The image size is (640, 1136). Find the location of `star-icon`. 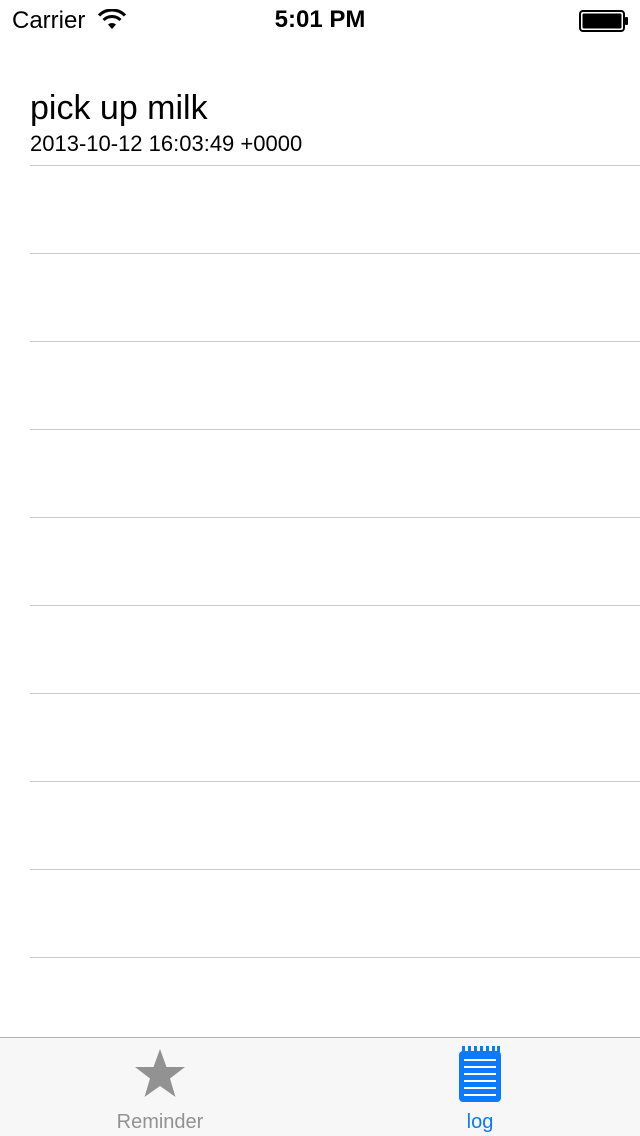

star-icon is located at coordinates (160, 1073).